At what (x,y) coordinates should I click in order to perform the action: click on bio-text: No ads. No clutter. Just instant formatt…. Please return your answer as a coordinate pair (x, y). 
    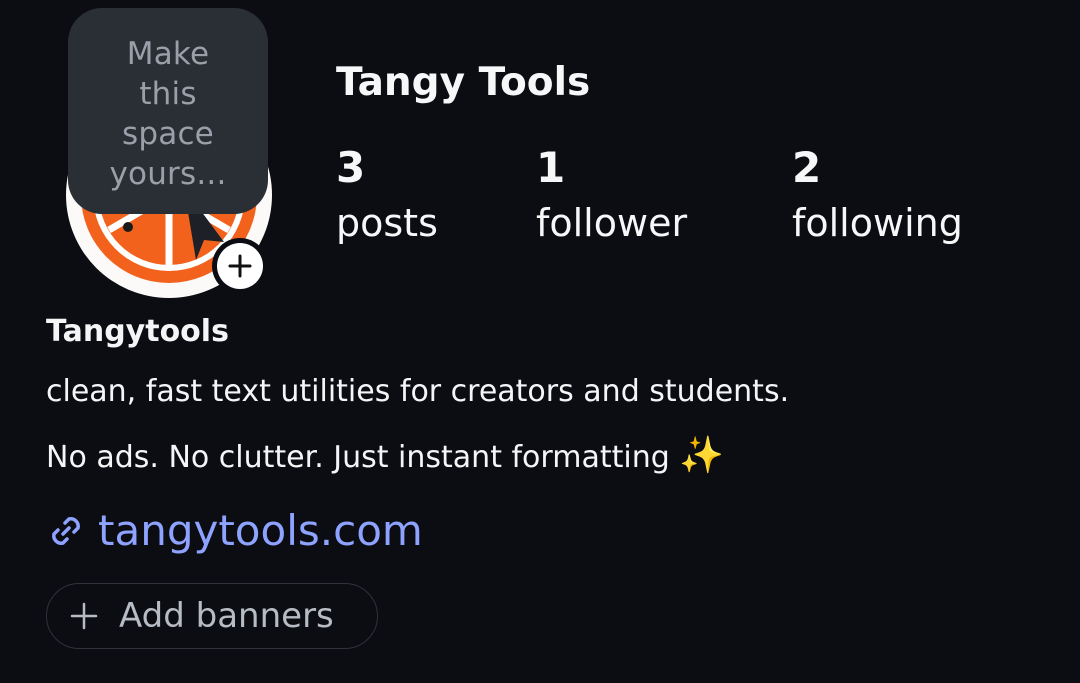
    Looking at the image, I should click on (358, 457).